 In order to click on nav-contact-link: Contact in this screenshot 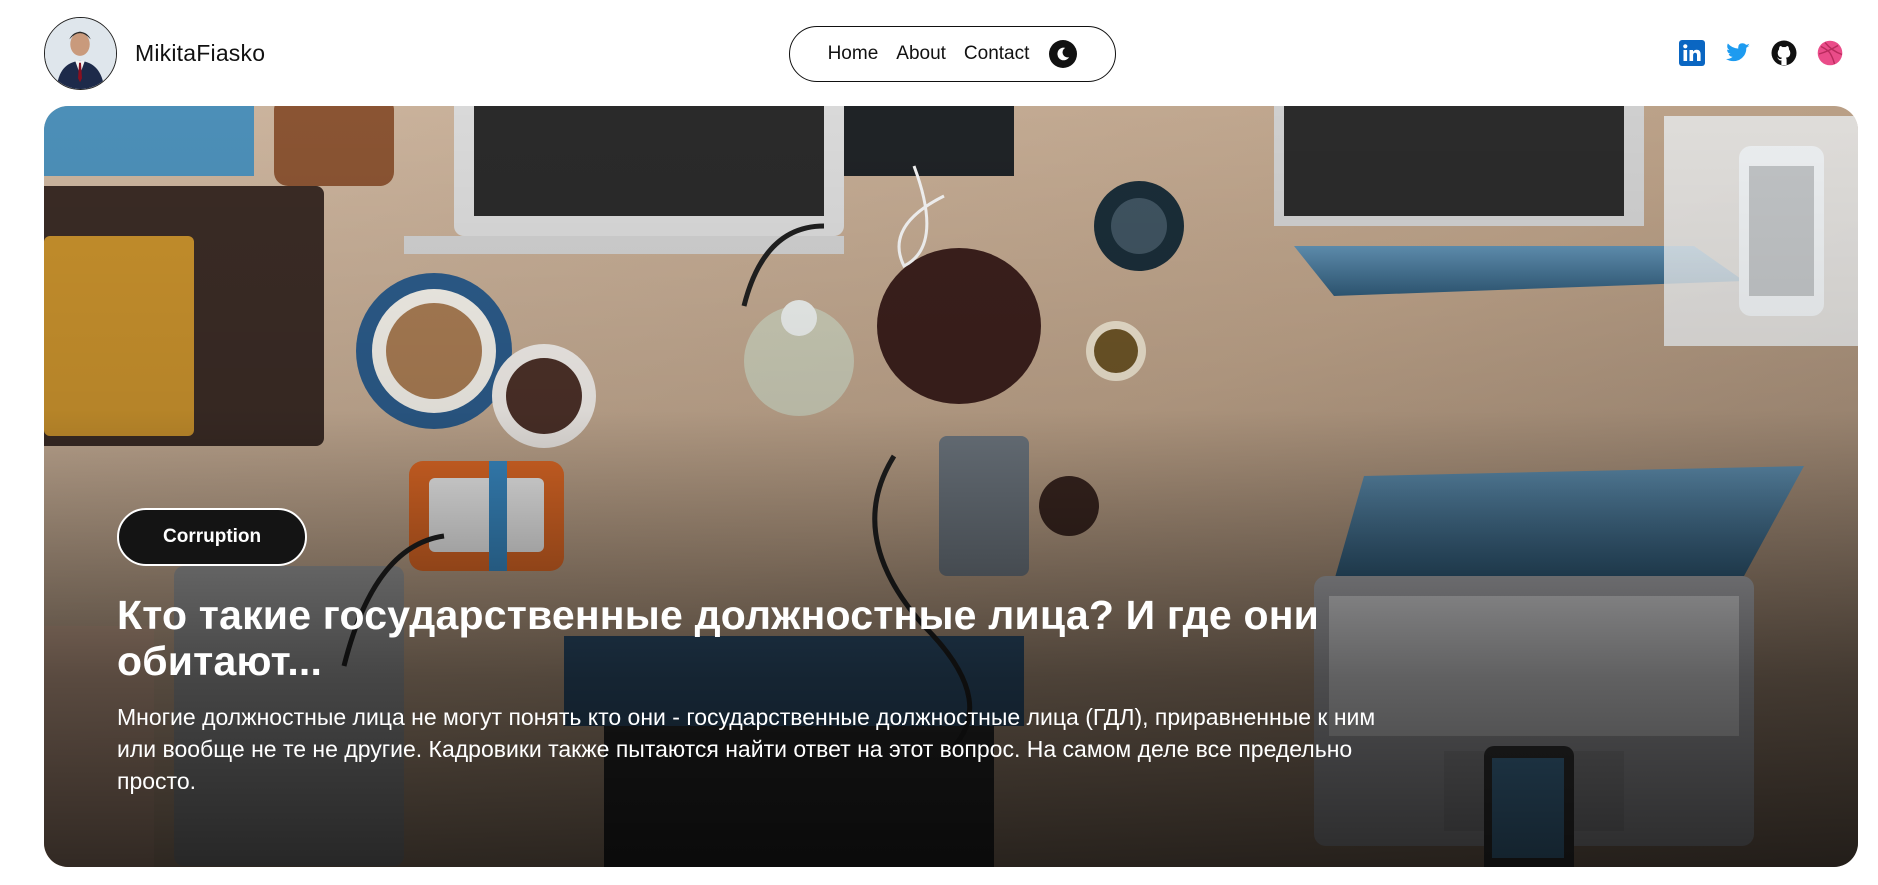, I will do `click(996, 54)`.